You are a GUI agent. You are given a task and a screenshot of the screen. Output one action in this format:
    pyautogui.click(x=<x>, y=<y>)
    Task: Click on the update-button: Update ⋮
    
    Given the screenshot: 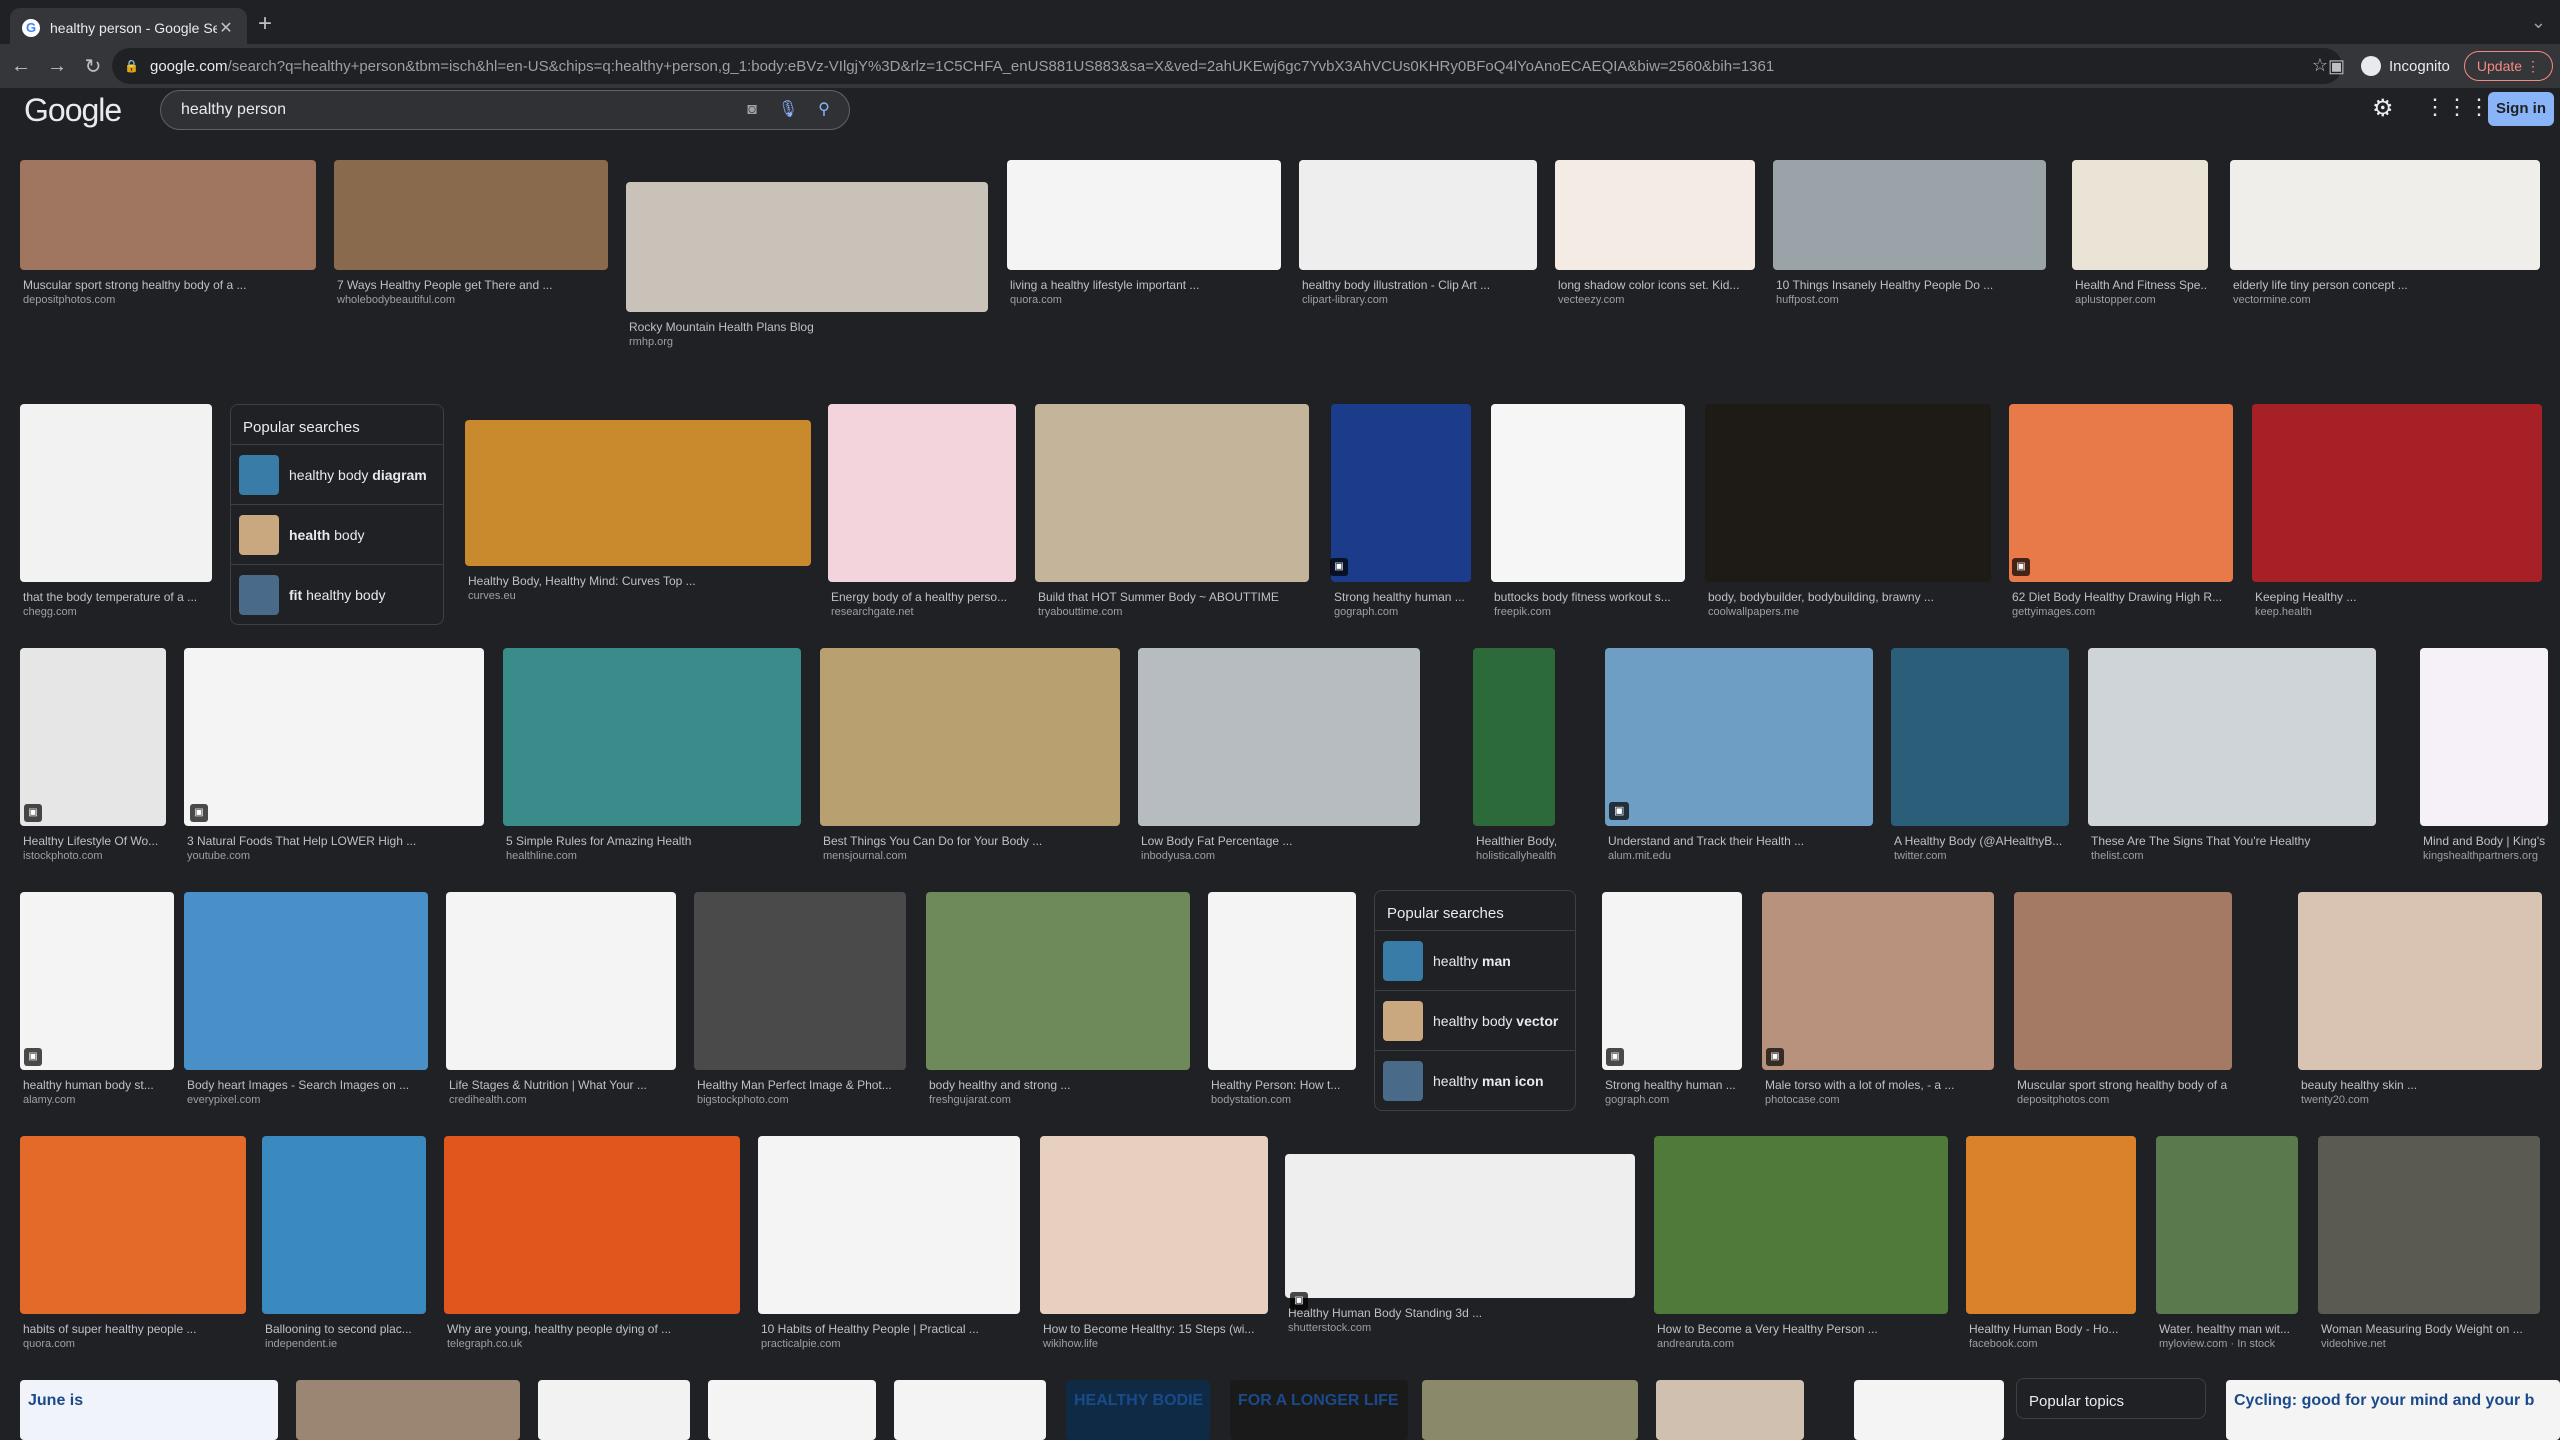 What is the action you would take?
    pyautogui.click(x=2508, y=66)
    